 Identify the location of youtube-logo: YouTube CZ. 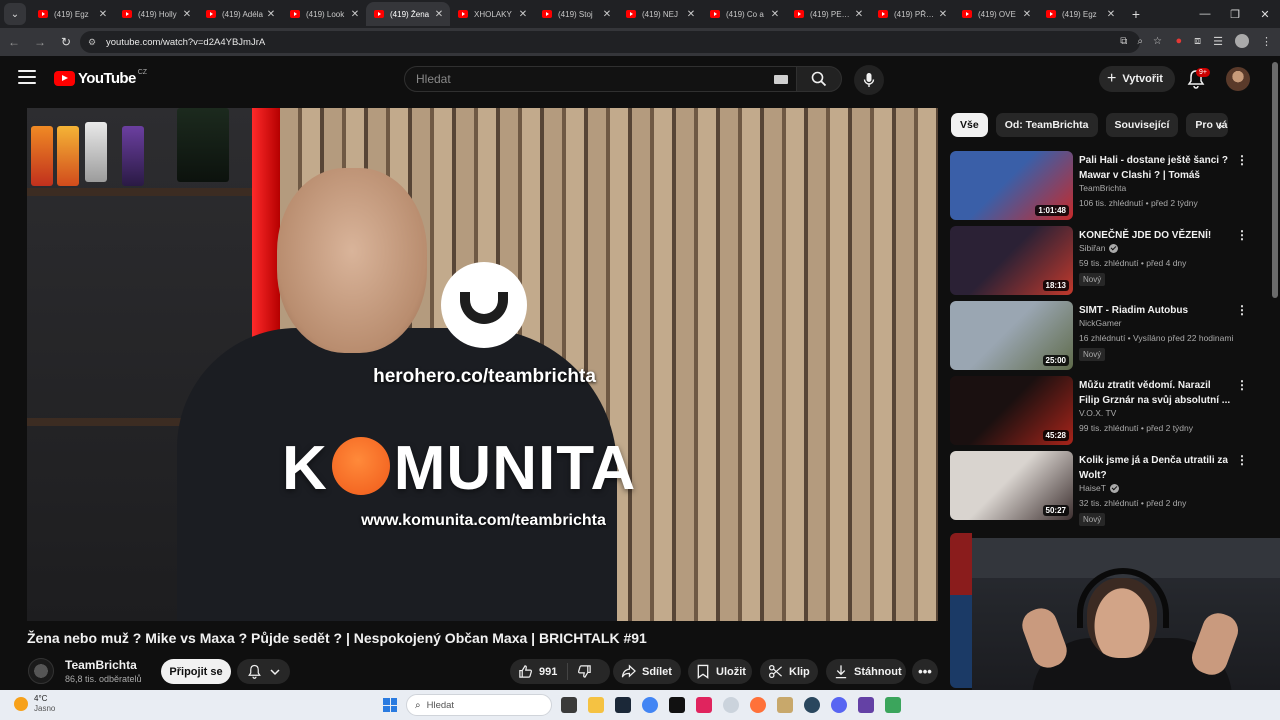
(100, 78).